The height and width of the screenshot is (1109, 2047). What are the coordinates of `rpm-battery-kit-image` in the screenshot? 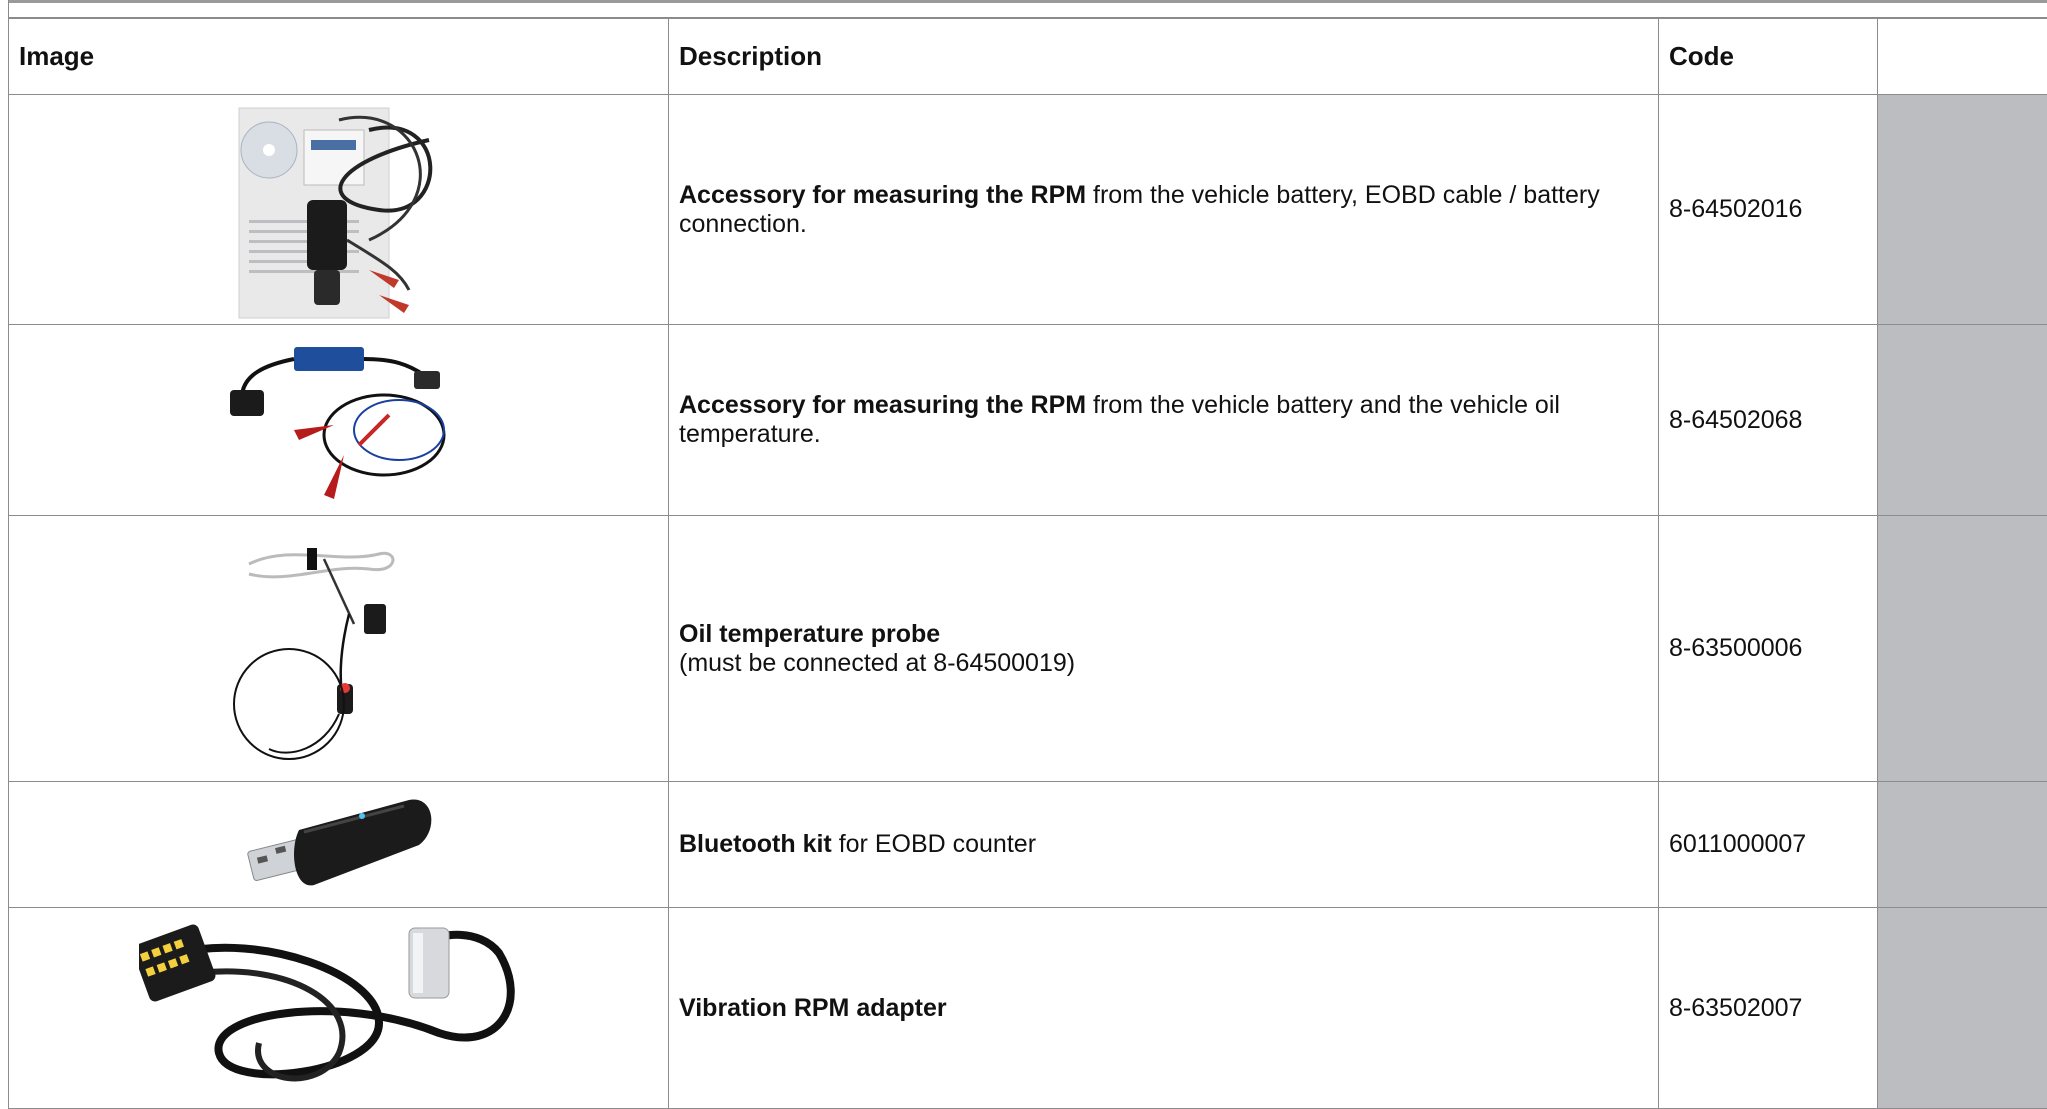 It's located at (339, 210).